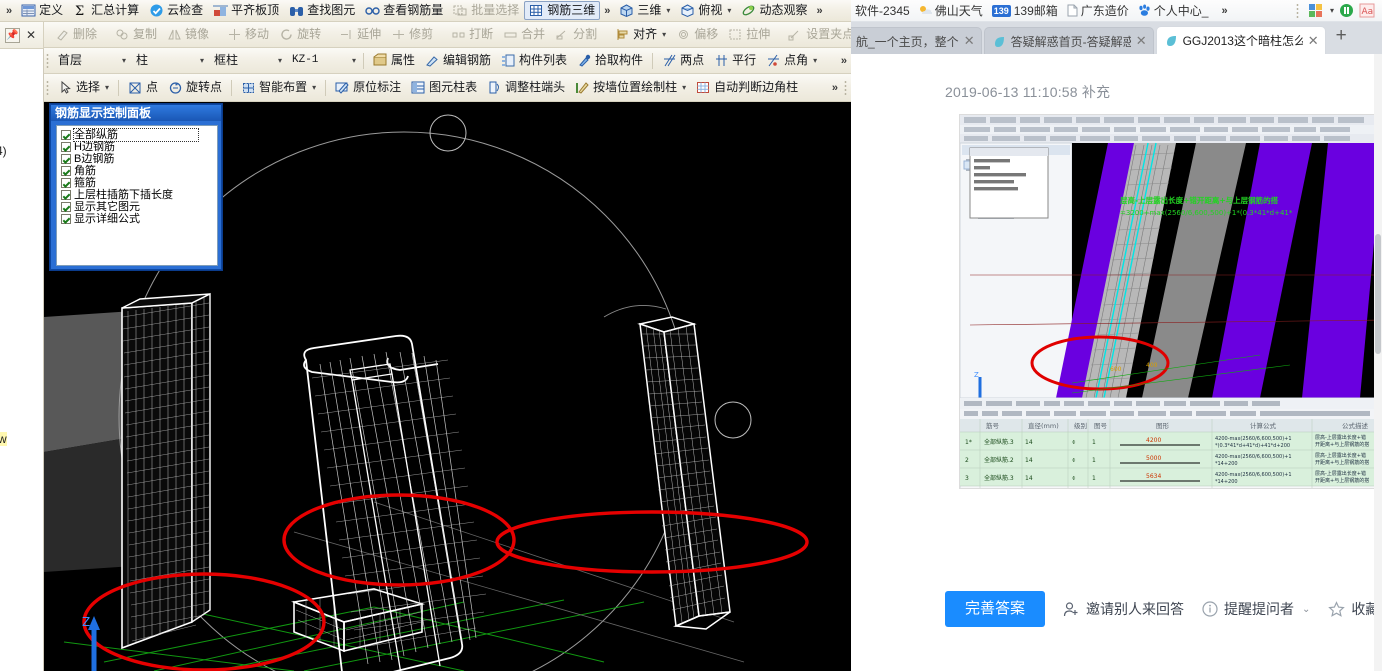 This screenshot has width=1382, height=671. What do you see at coordinates (644, 10) in the screenshot?
I see `toolbar-button-3d-view: 三维 ▾` at bounding box center [644, 10].